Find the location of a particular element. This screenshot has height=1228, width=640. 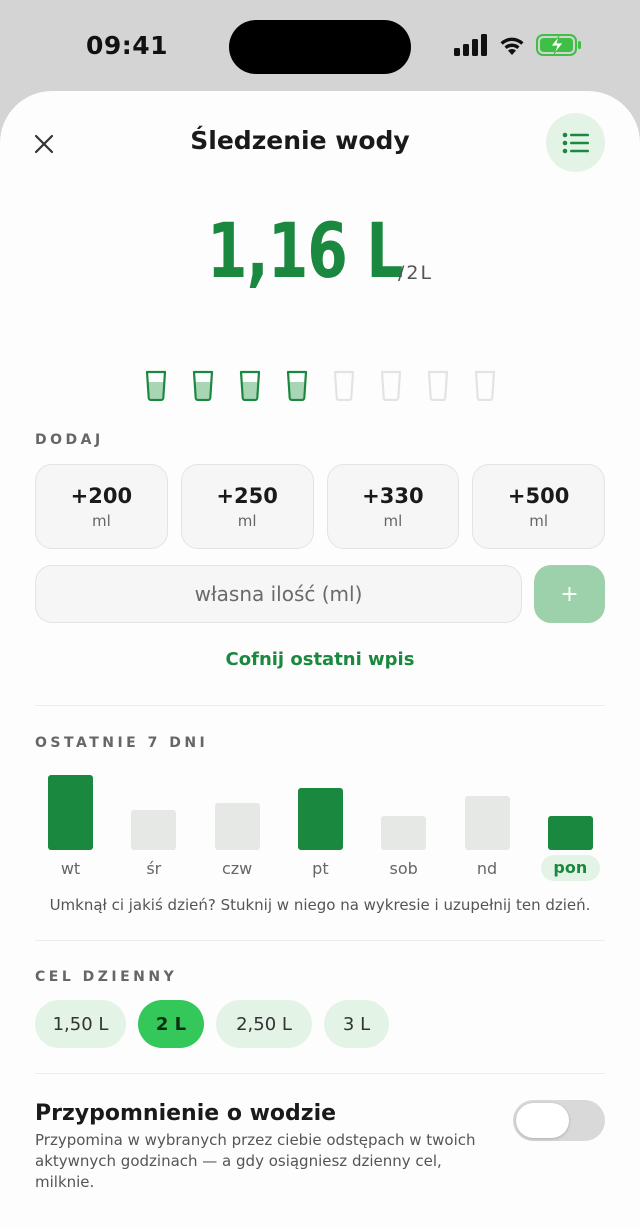

reminder-toggle is located at coordinates (559, 1120).